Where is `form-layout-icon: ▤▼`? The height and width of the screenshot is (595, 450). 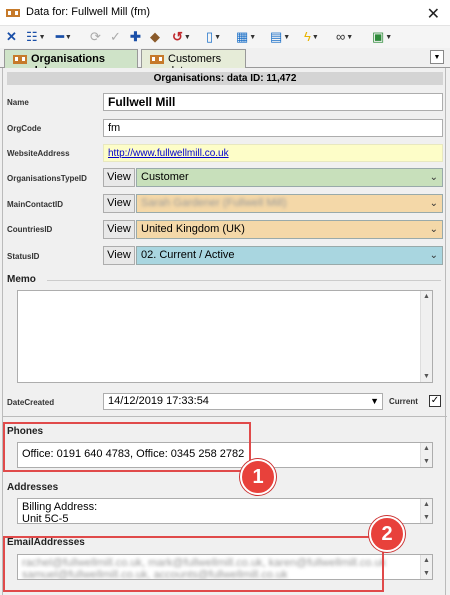 form-layout-icon: ▤▼ is located at coordinates (280, 37).